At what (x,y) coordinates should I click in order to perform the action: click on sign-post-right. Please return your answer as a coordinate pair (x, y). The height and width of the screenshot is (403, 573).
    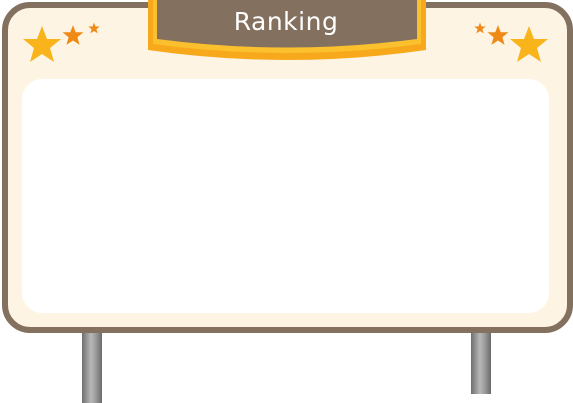
    Looking at the image, I should click on (481, 361).